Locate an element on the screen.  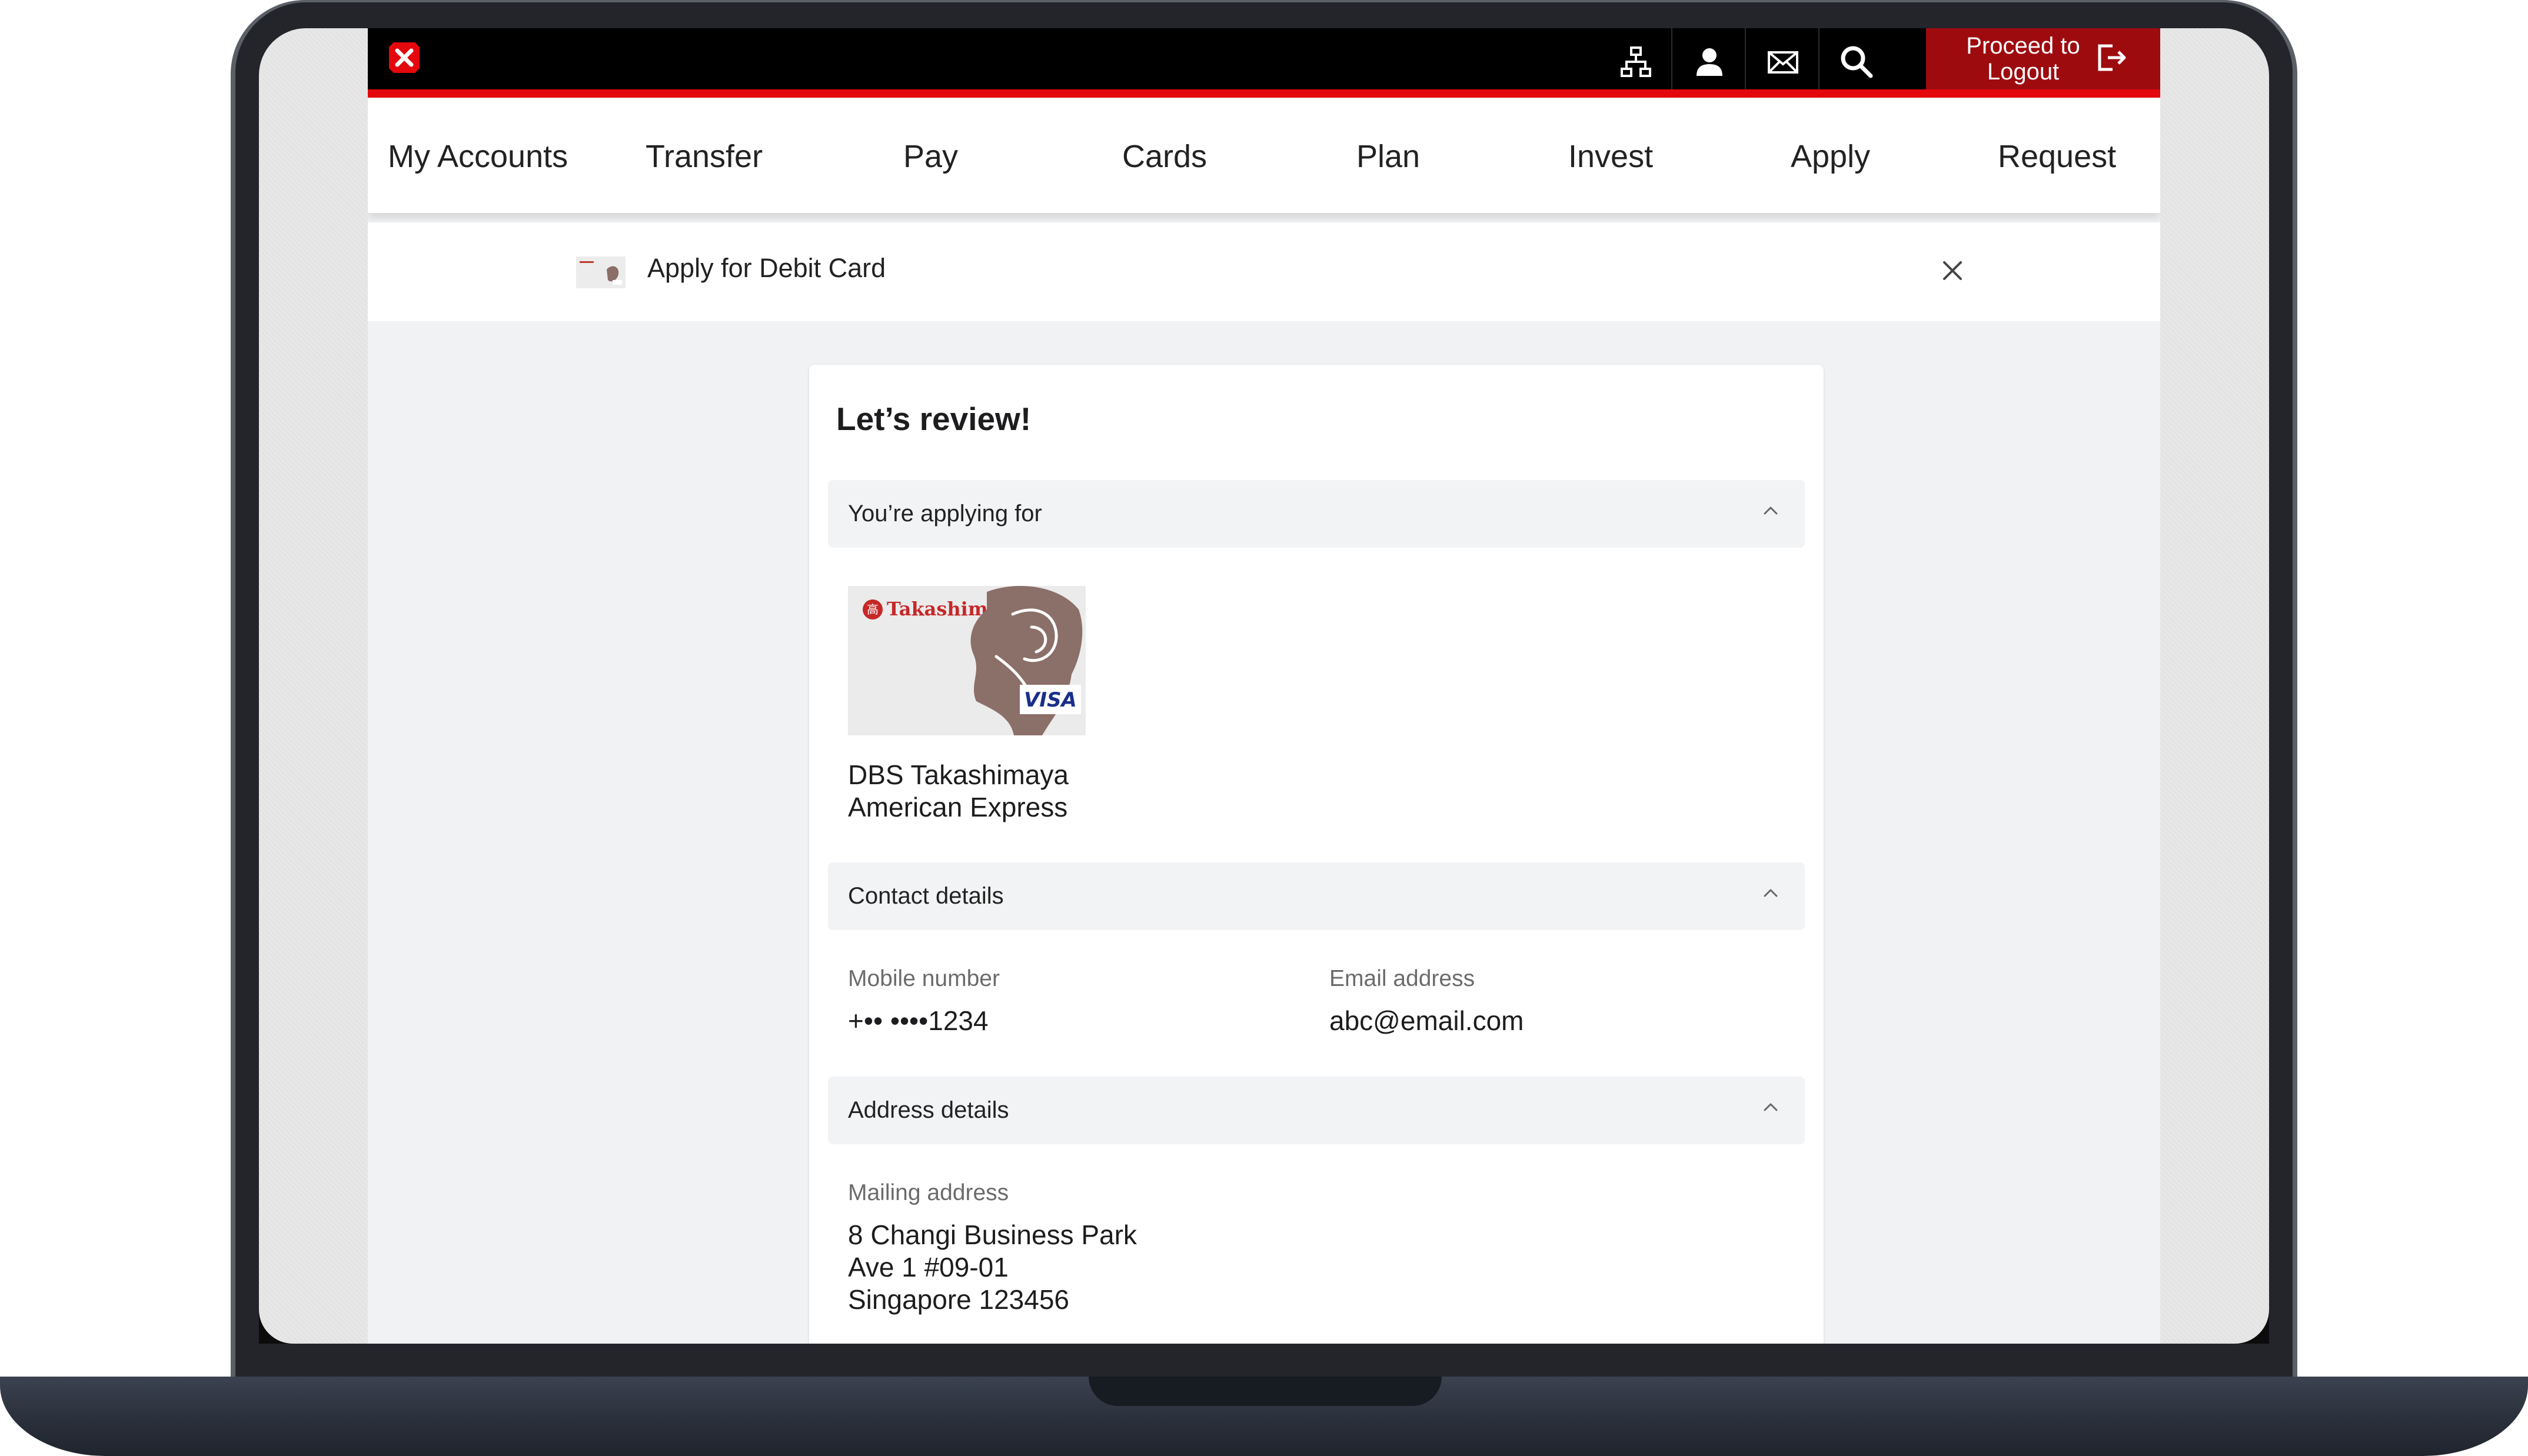
nav-item-request: Request is located at coordinates (2057, 156).